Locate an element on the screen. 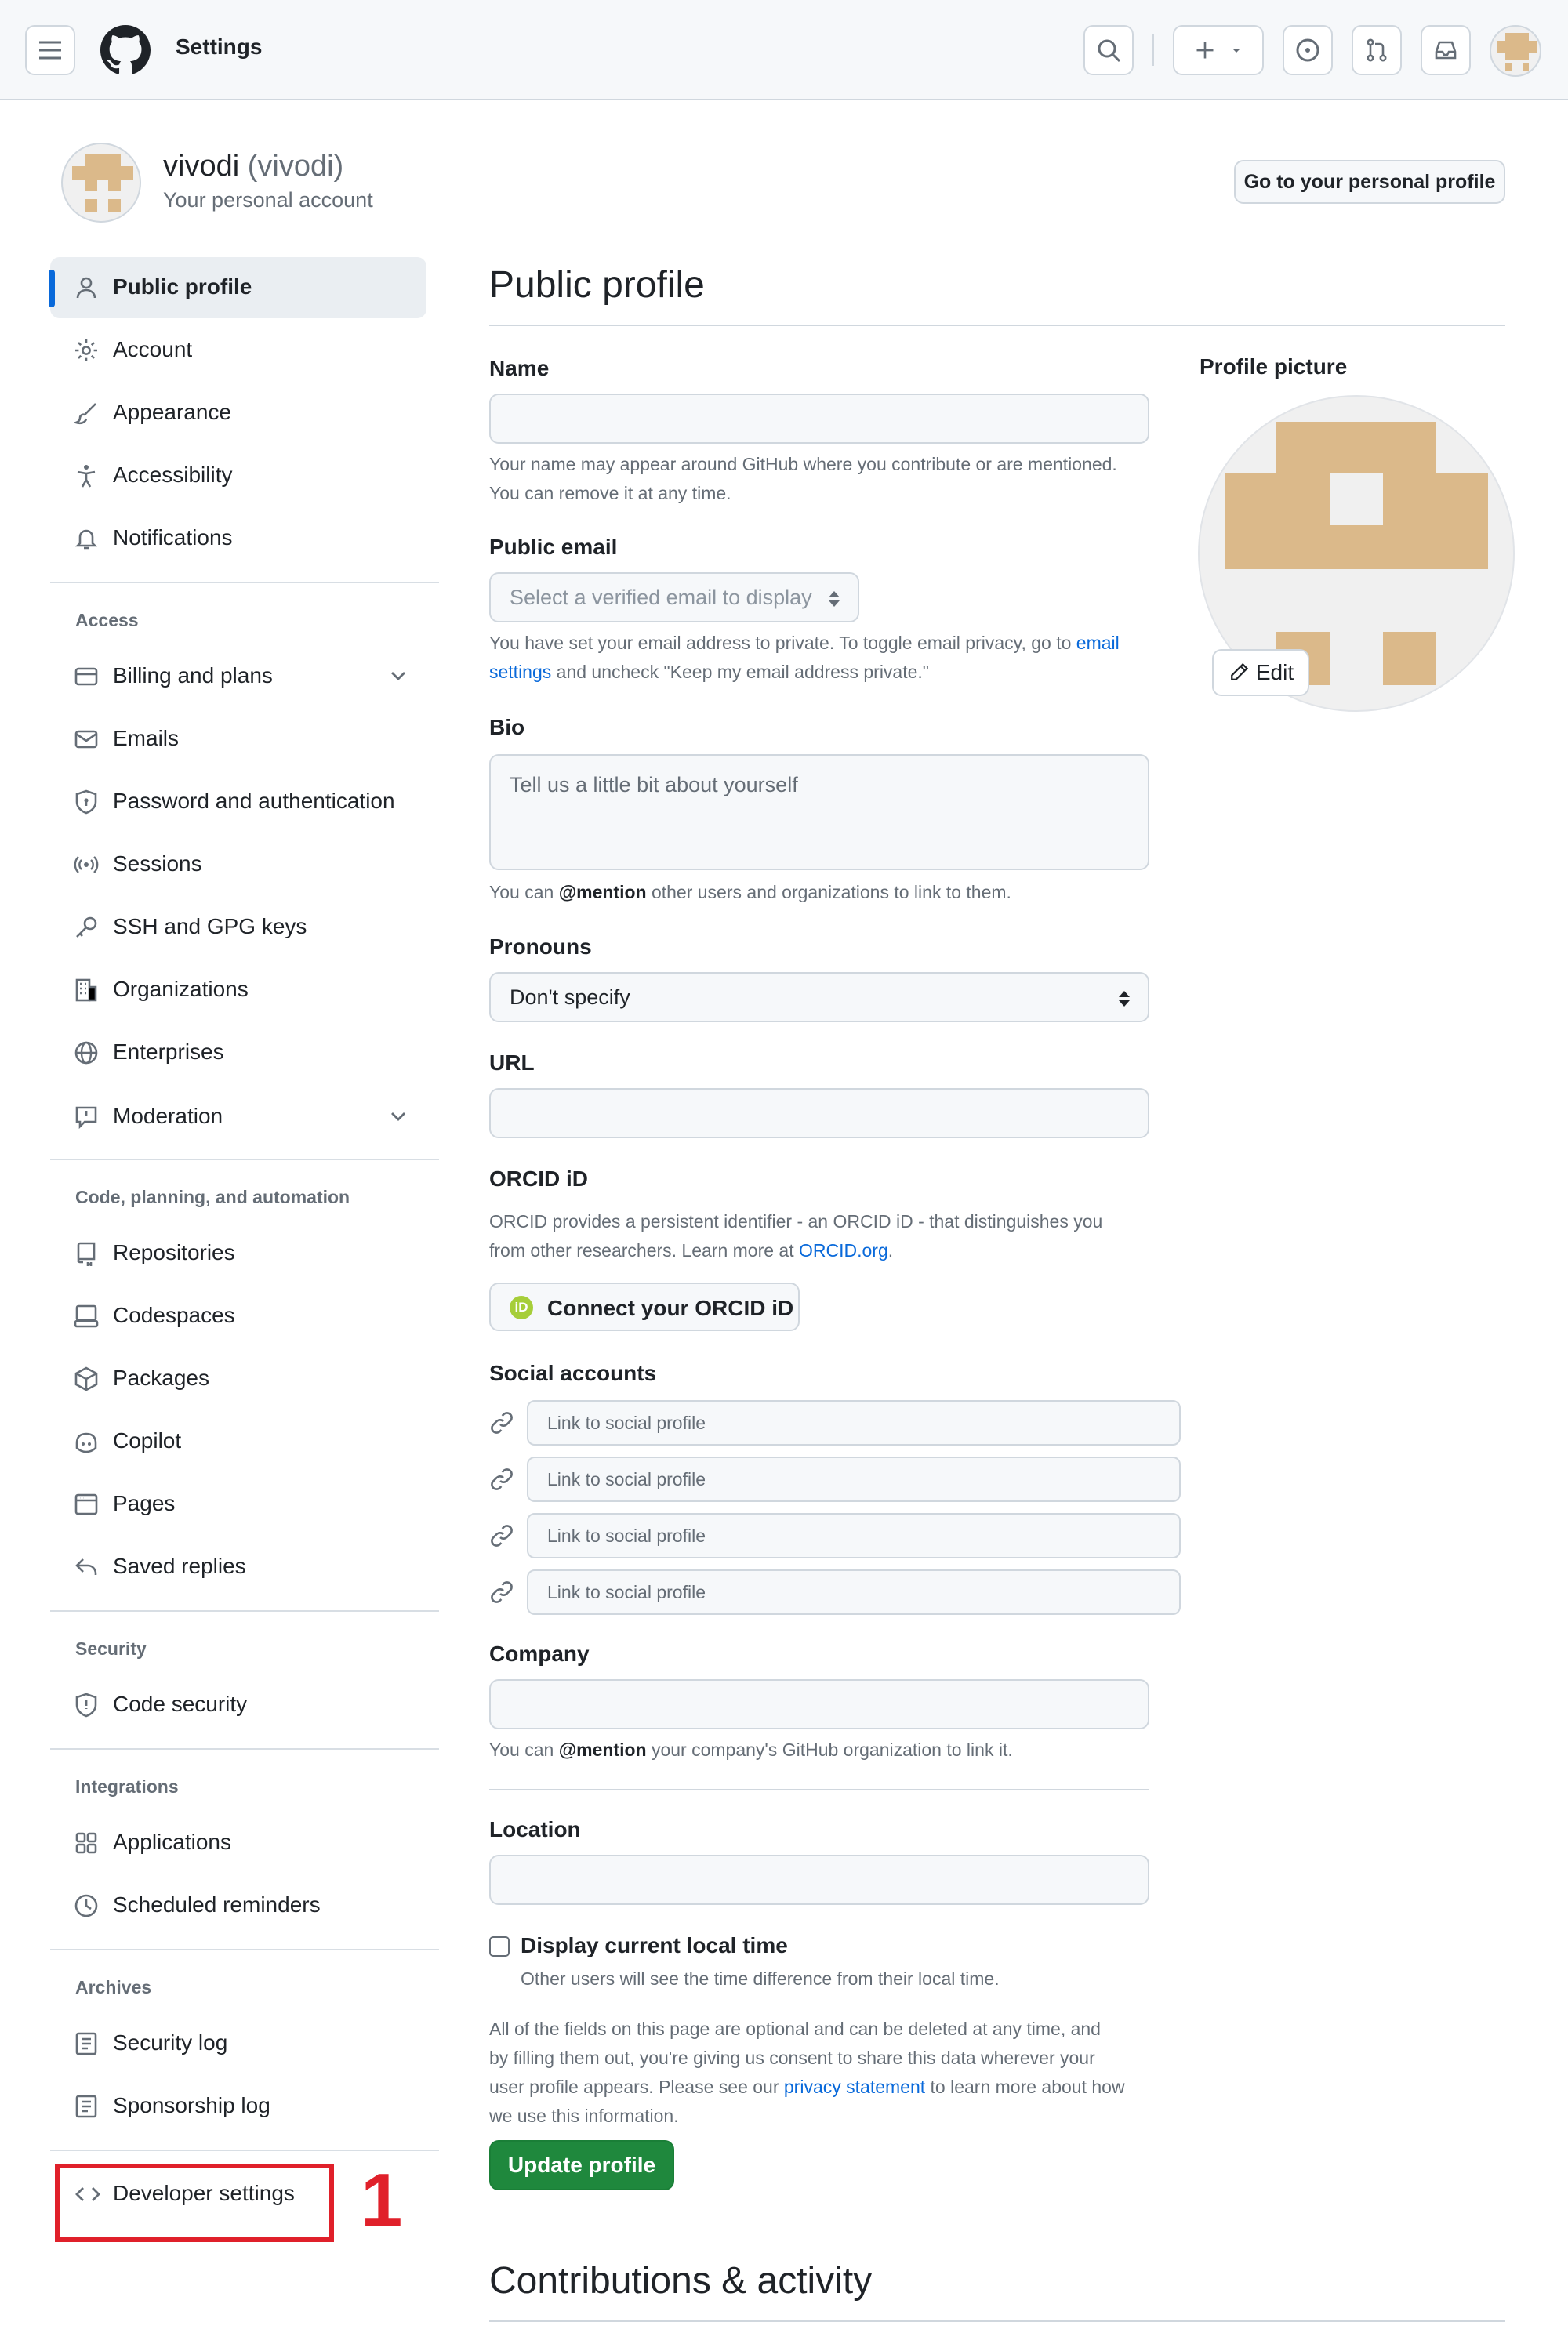 The image size is (1568, 2351). social-link-input-4: Link to social profile is located at coordinates (854, 1592).